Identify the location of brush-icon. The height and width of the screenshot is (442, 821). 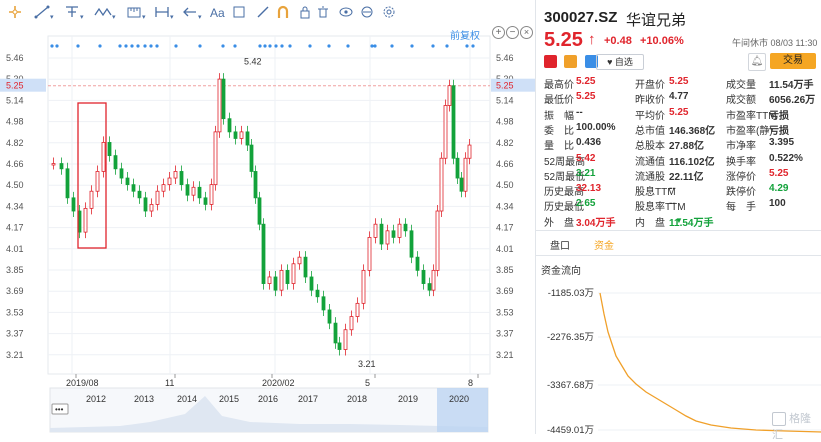
(263, 13).